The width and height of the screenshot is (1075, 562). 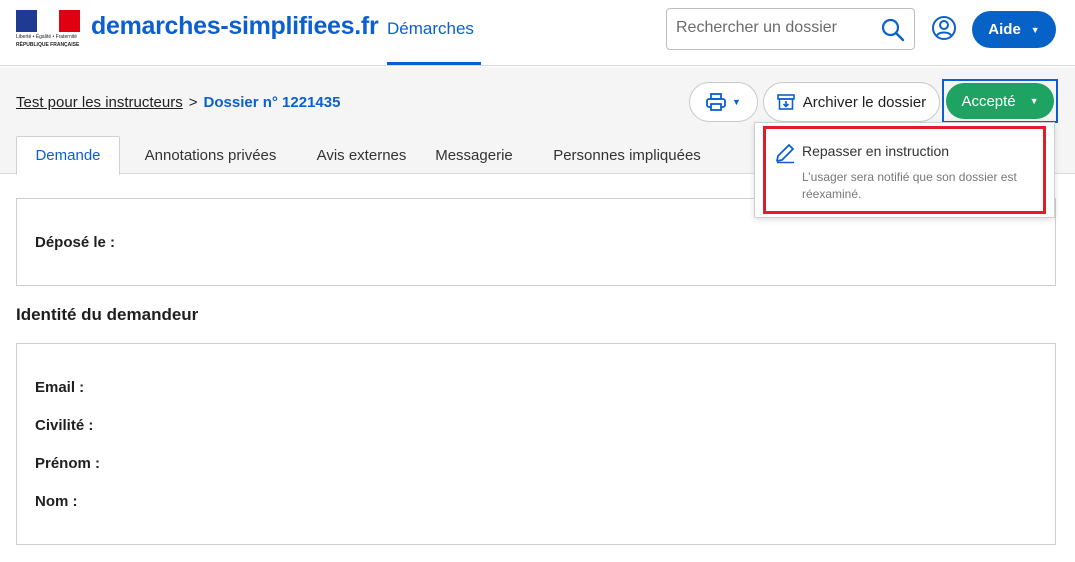 I want to click on breadcrumb-procedure-link: Test pour les instructeurs, so click(x=99, y=102).